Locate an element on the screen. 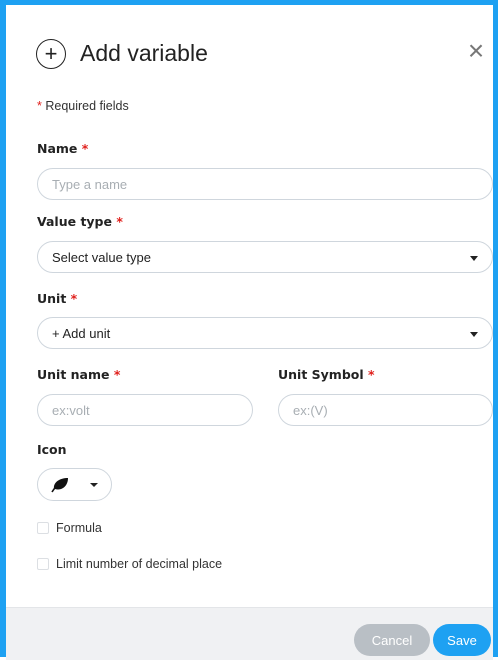 The image size is (498, 660). value-type-label-text: Value type is located at coordinates (74, 221).